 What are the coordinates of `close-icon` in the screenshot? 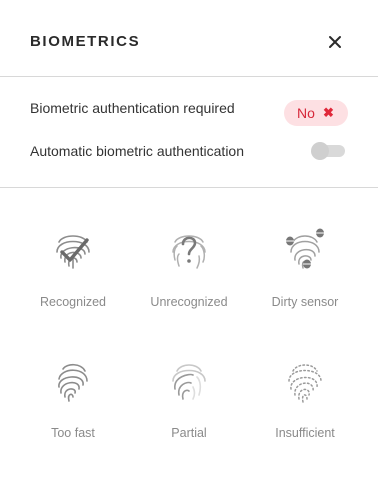 It's located at (335, 42).